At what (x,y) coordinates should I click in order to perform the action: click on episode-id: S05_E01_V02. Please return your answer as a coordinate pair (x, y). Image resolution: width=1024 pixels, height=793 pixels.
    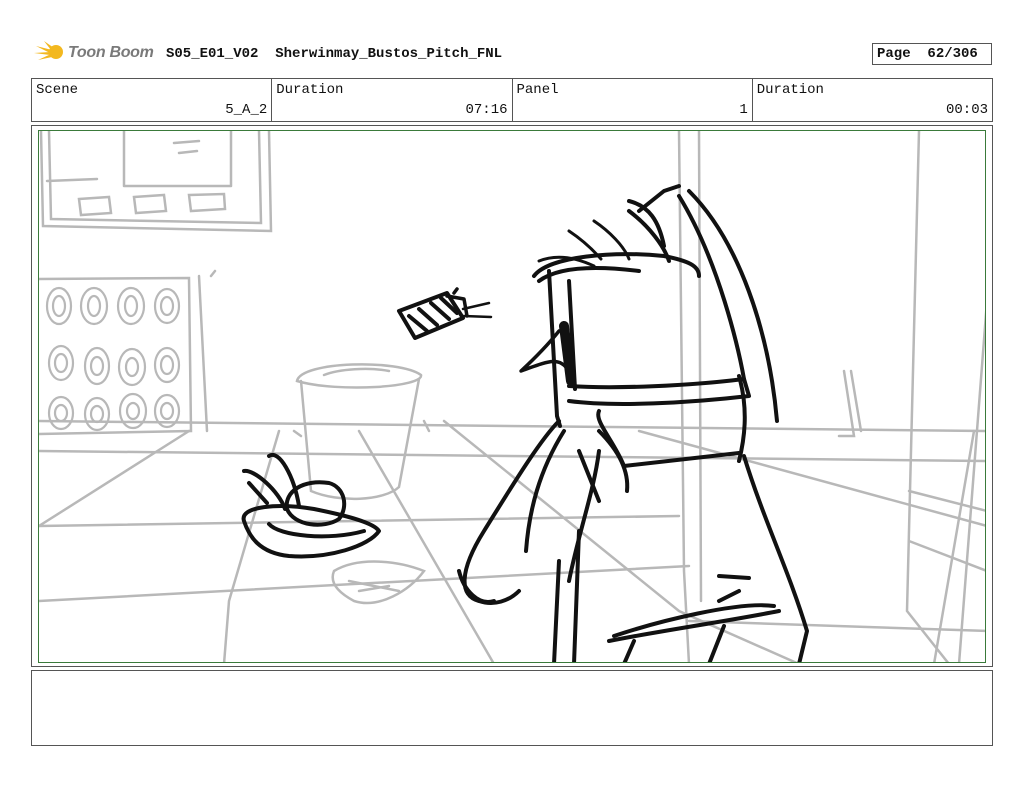
    Looking at the image, I should click on (212, 54).